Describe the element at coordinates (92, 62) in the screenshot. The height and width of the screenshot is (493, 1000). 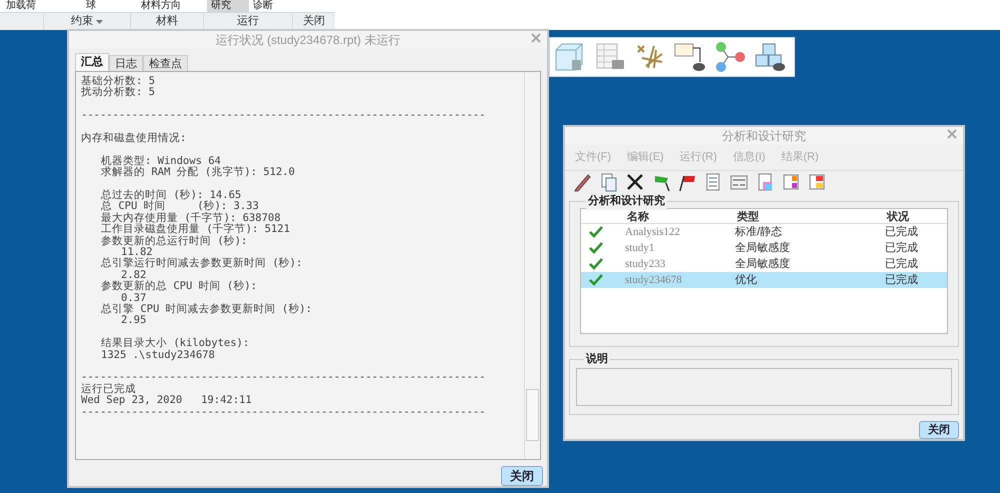
I see `tab: 汇总` at that location.